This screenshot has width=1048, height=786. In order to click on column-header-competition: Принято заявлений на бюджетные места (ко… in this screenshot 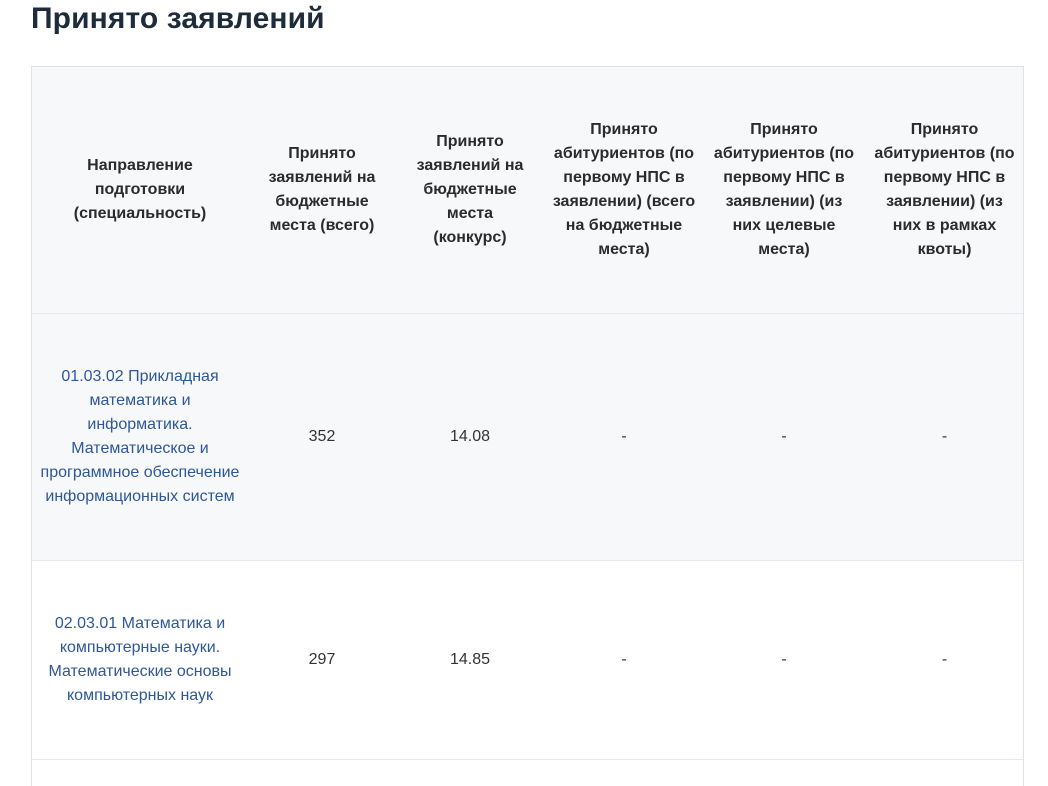, I will do `click(470, 190)`.